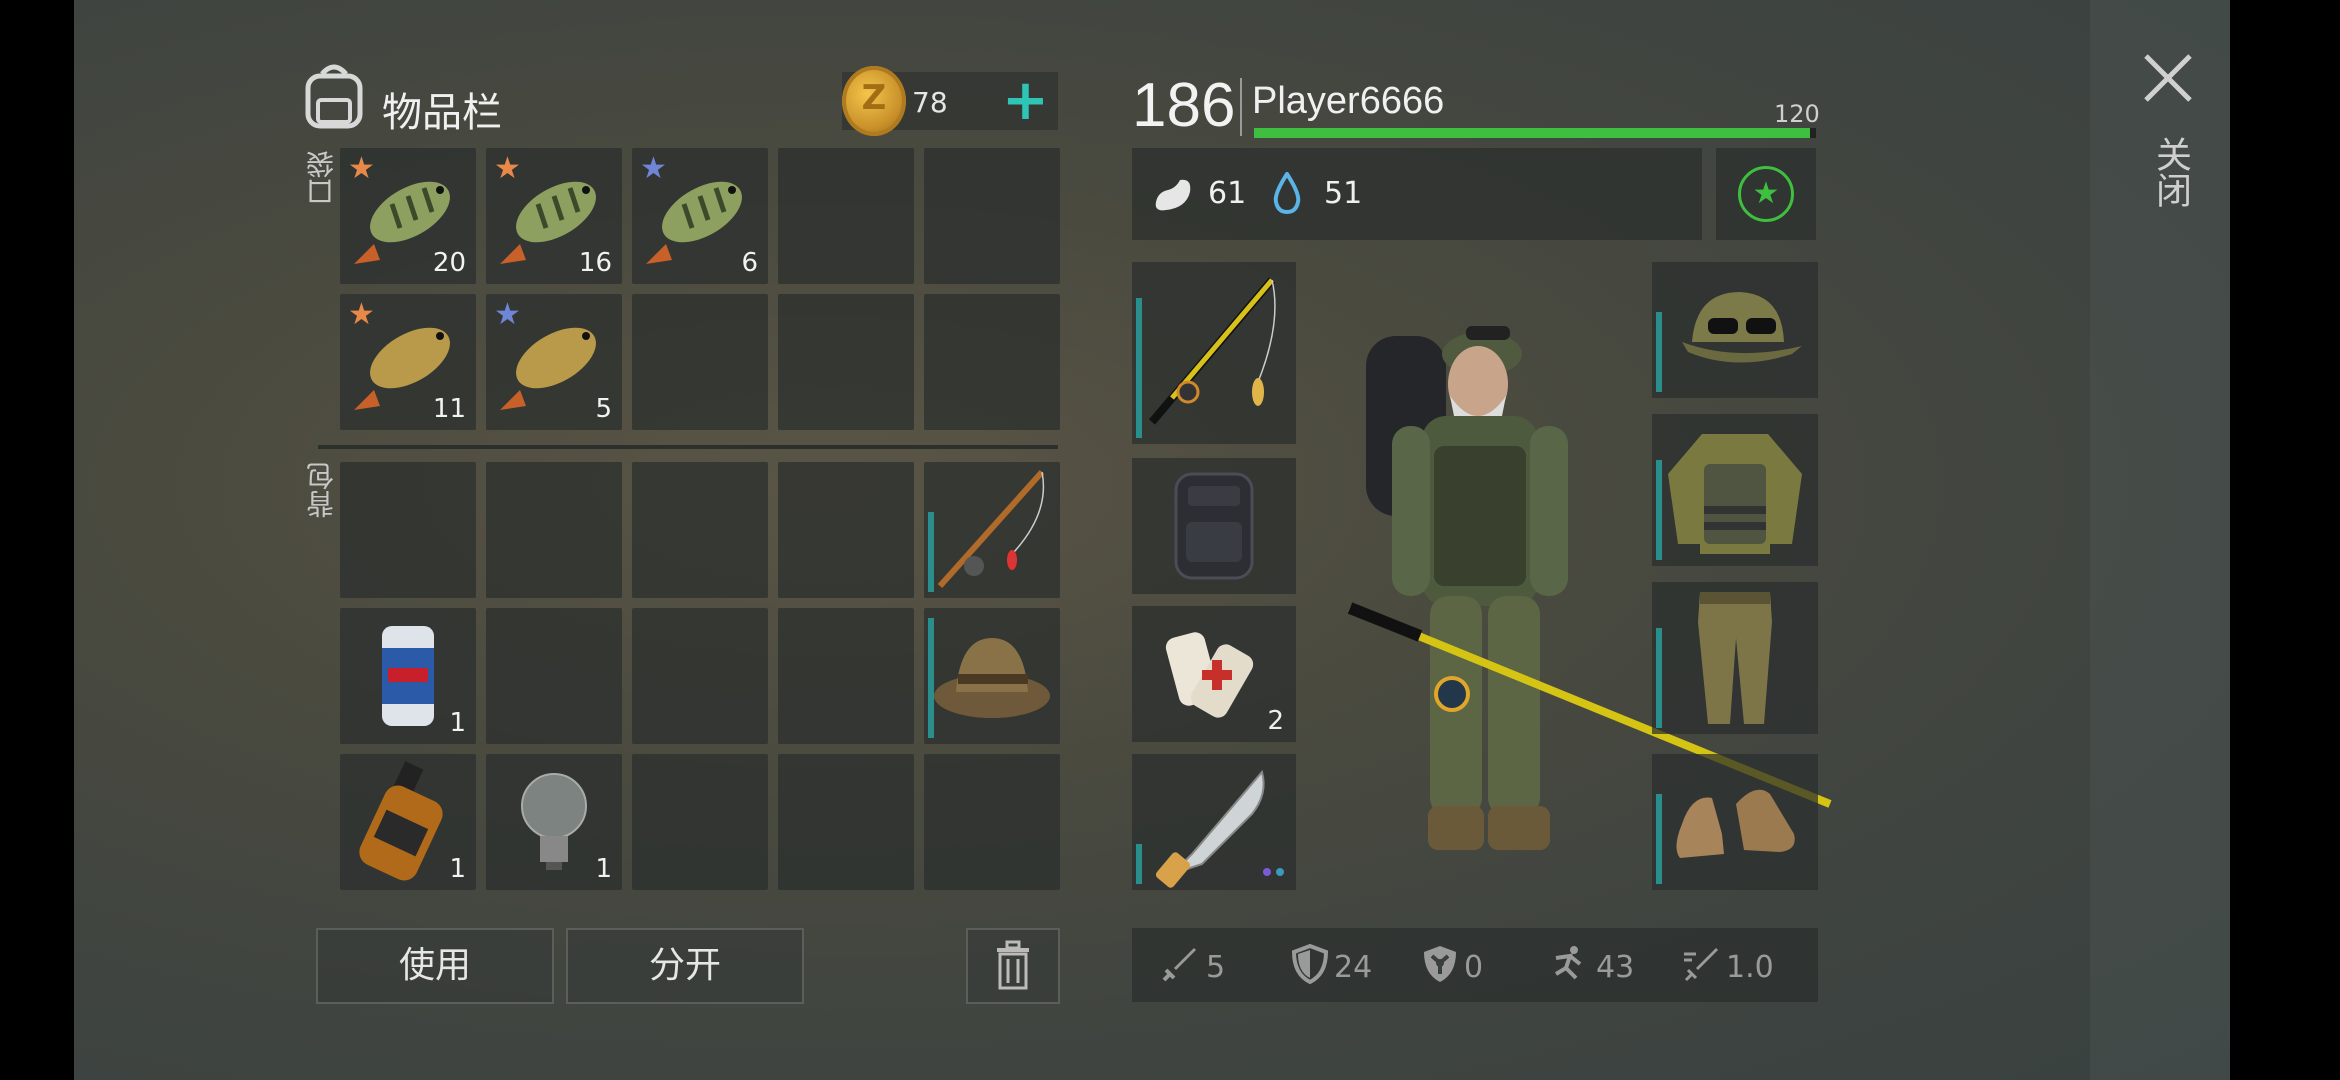  What do you see at coordinates (408, 676) in the screenshot?
I see `backpack-slot-beer-can: 1` at bounding box center [408, 676].